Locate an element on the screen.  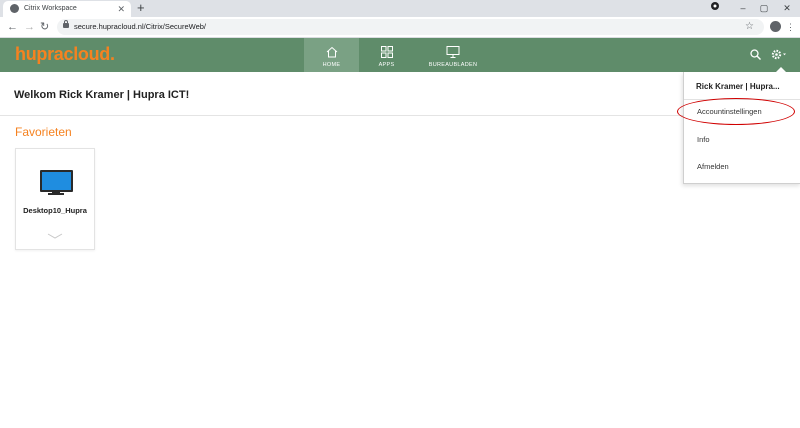
back-arrow-icon: ← is located at coordinates (12, 27).